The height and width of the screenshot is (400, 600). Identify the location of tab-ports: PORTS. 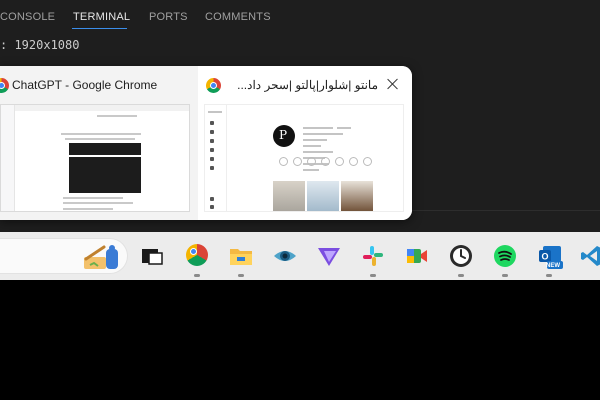
(168, 17).